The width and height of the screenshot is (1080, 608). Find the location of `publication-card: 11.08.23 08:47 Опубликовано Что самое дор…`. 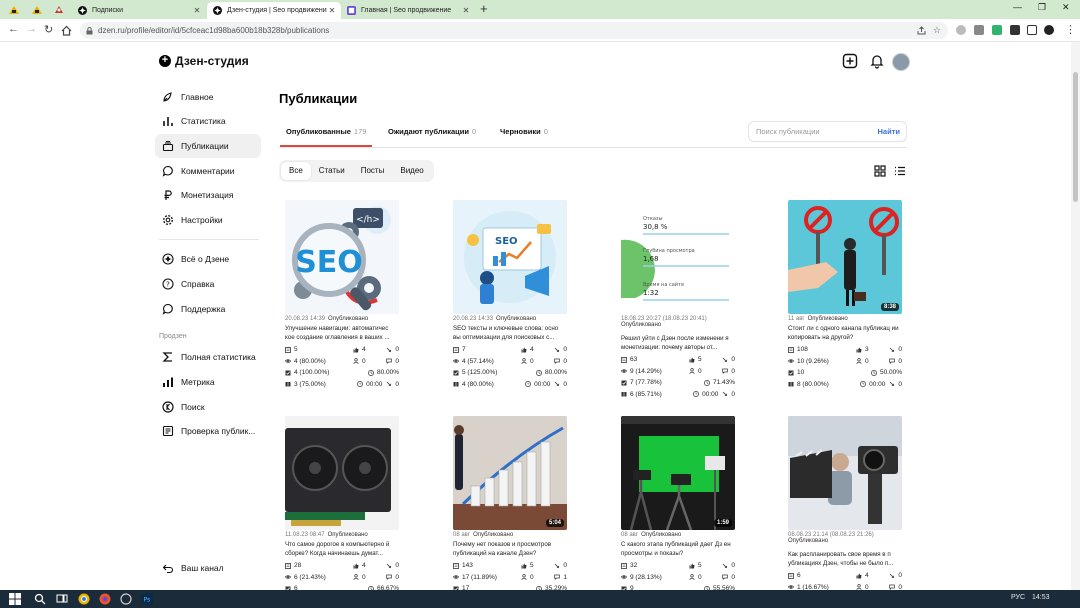

publication-card: 11.08.23 08:47 Опубликовано Что самое дор… is located at coordinates (342, 503).